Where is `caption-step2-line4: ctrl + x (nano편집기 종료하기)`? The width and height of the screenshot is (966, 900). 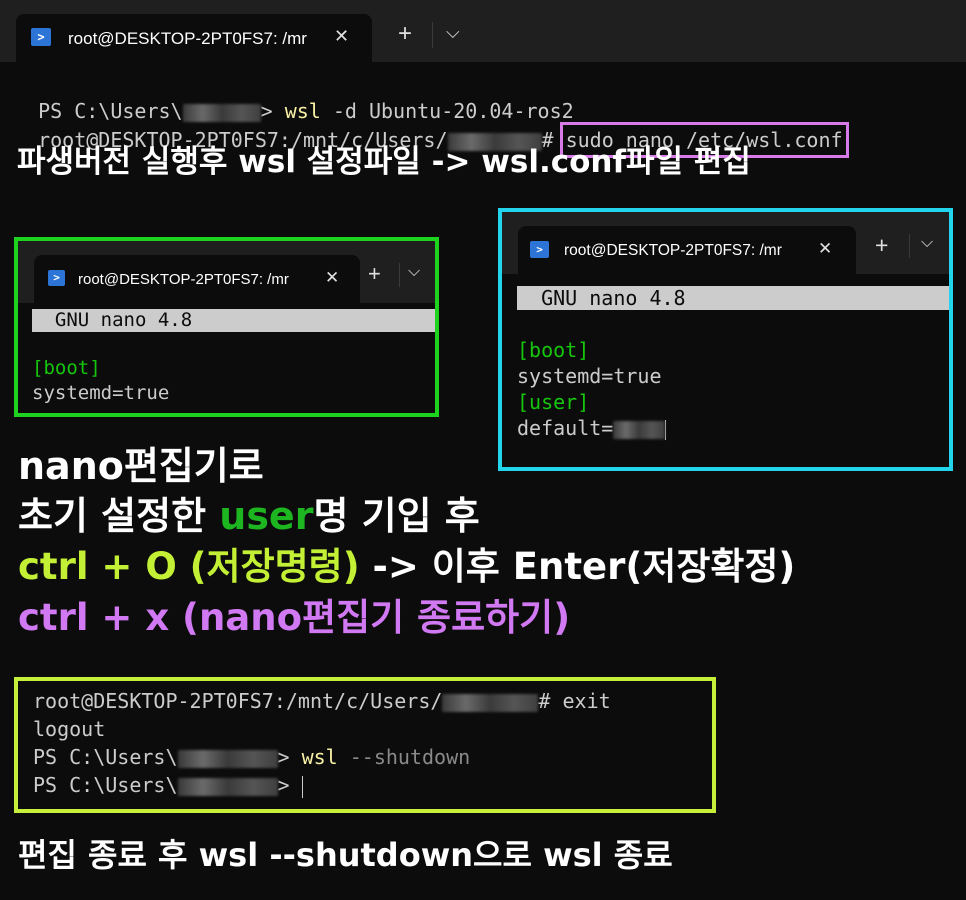
caption-step2-line4: ctrl + x (nano편집기 종료하기) is located at coordinates (294, 617).